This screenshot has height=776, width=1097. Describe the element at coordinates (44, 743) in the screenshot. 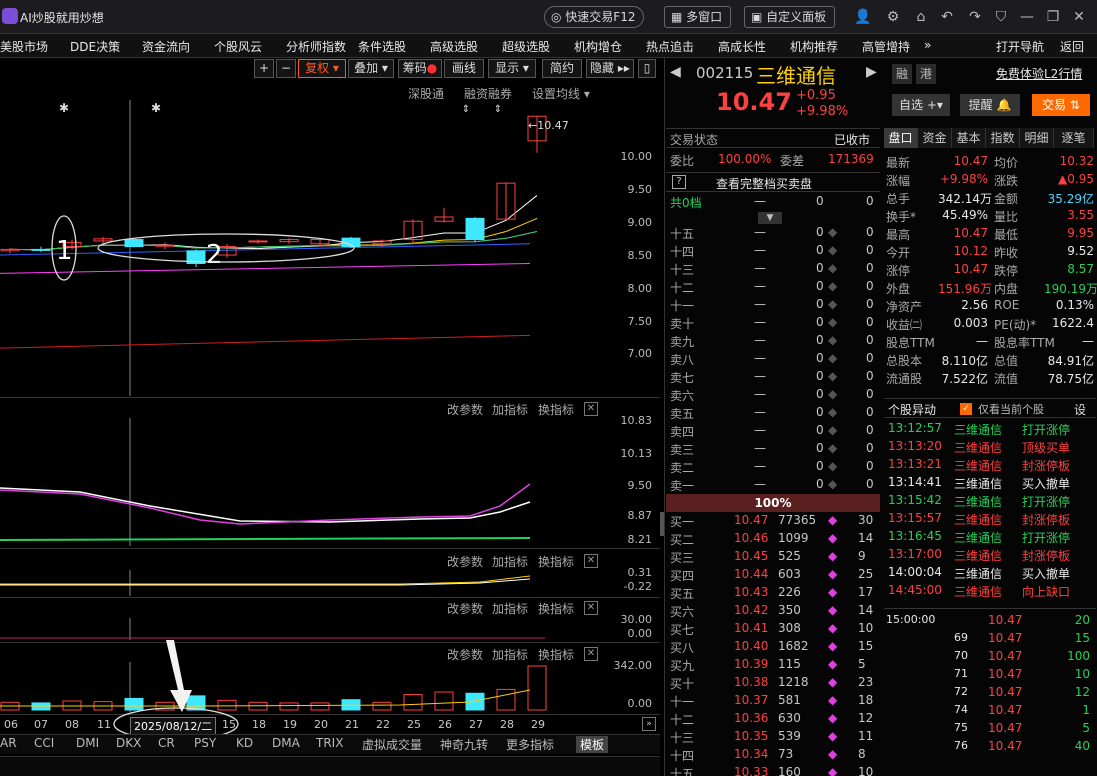

I see `indicator-tab-cci: CCI` at that location.